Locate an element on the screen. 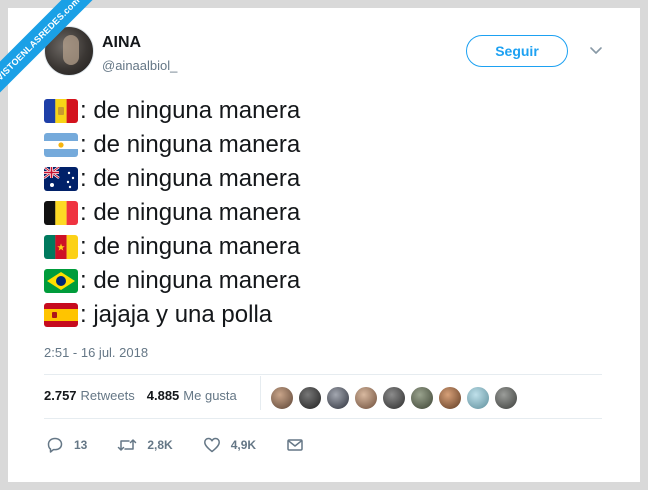 The width and height of the screenshot is (648, 490). spain-flag-icon is located at coordinates (61, 315).